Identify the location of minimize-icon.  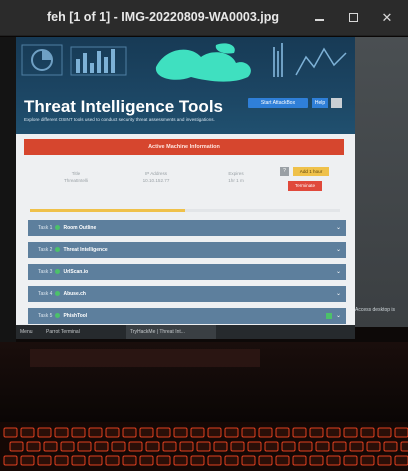
(319, 20).